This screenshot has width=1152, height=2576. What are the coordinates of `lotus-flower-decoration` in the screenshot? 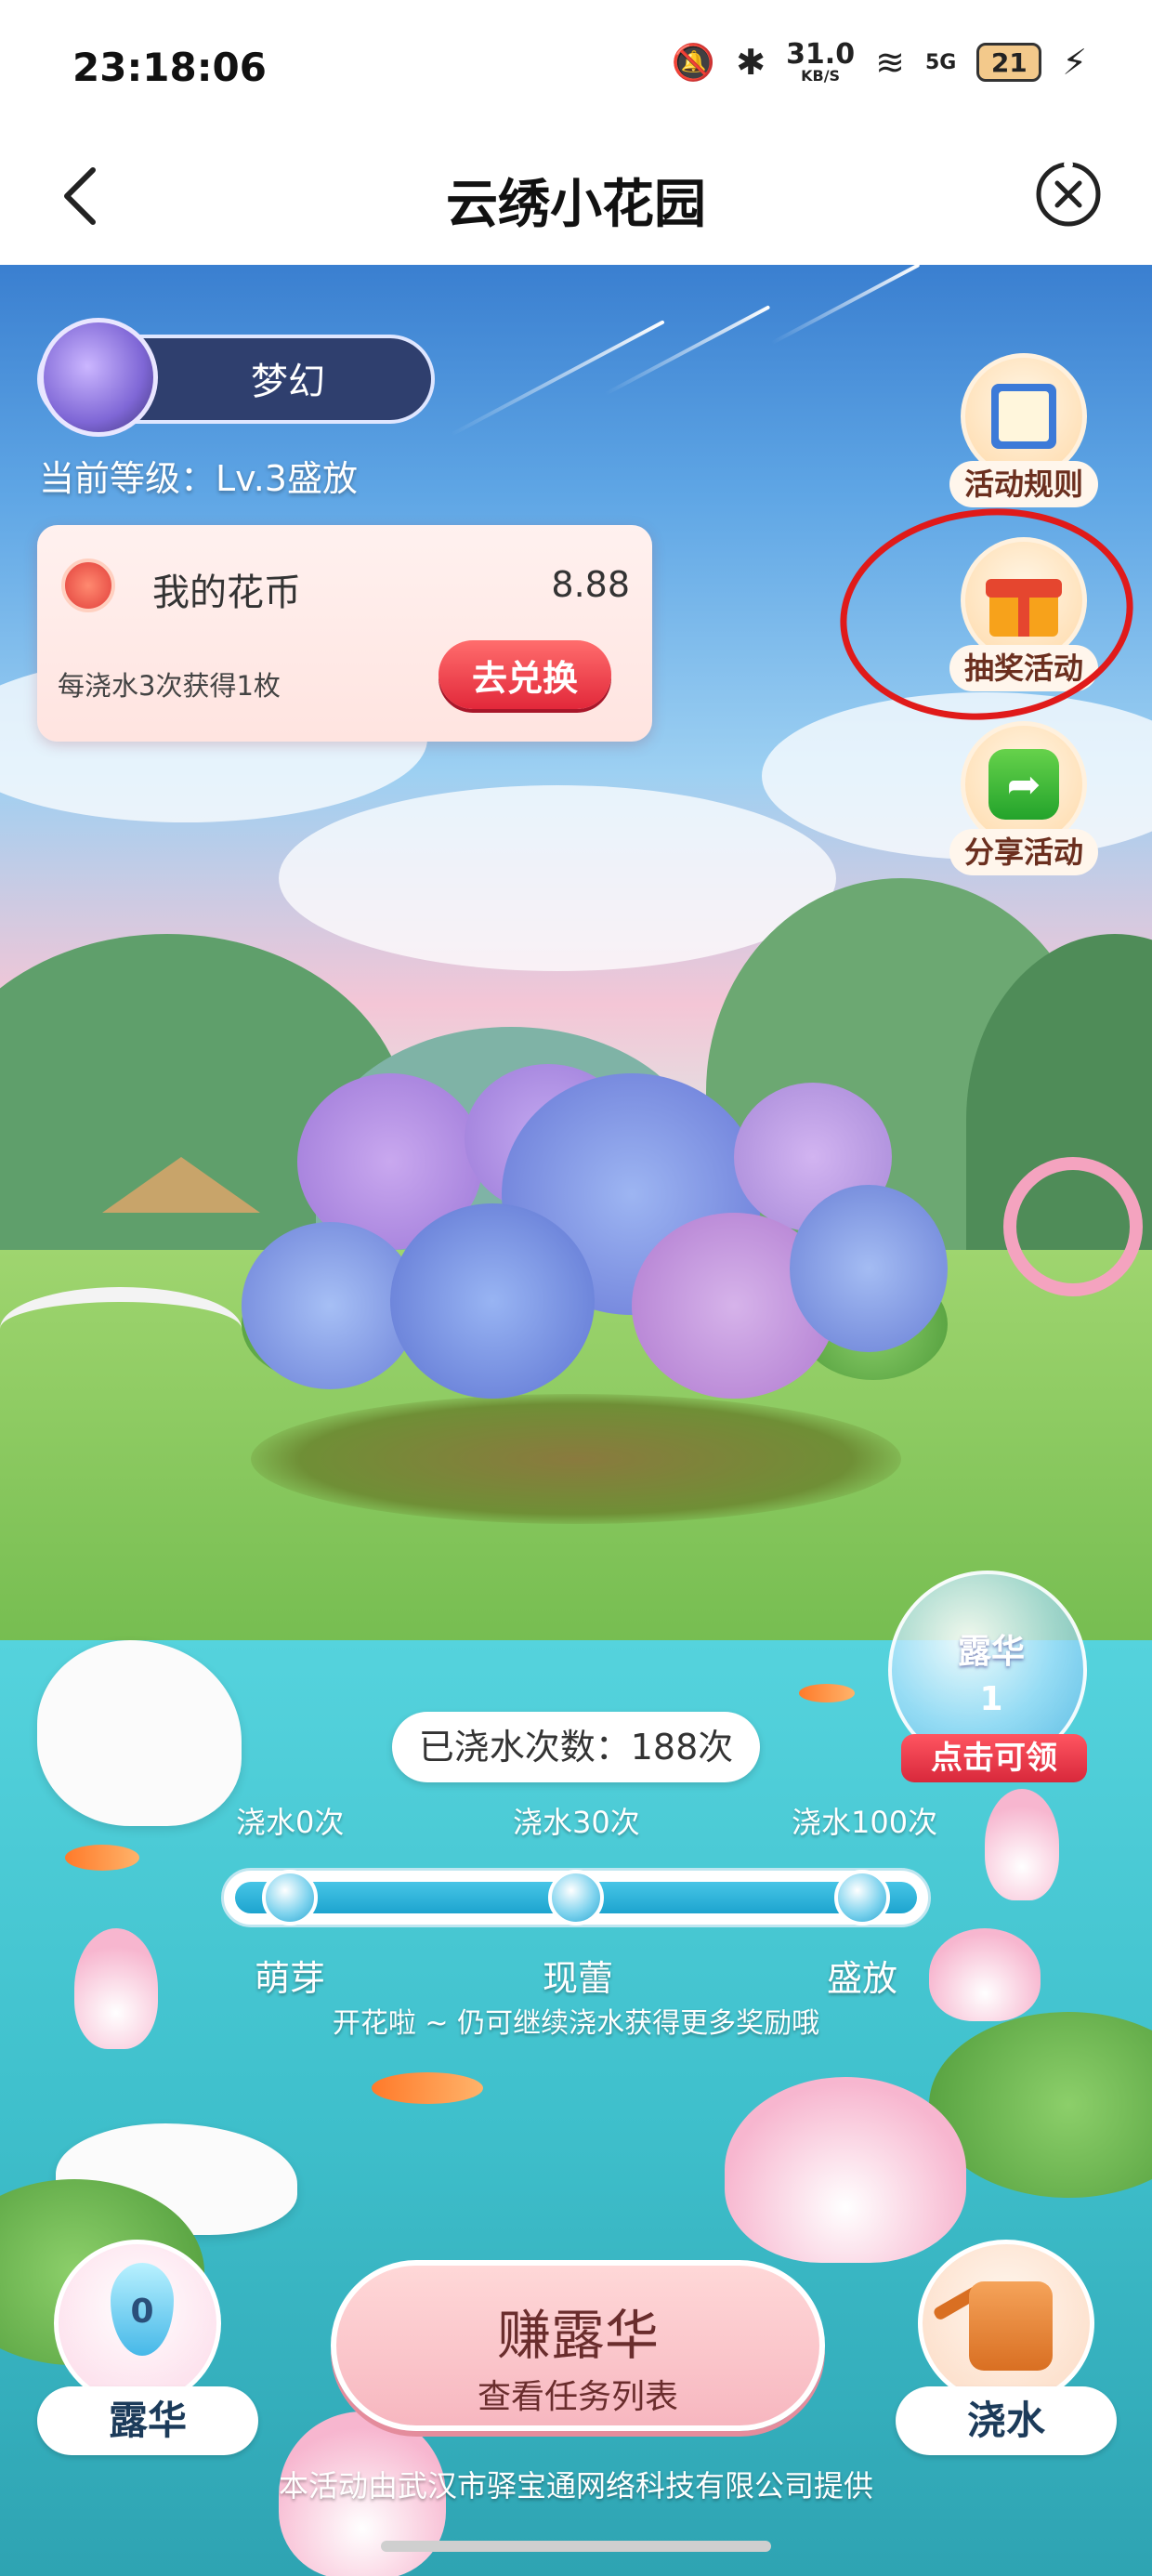 It's located at (845, 2170).